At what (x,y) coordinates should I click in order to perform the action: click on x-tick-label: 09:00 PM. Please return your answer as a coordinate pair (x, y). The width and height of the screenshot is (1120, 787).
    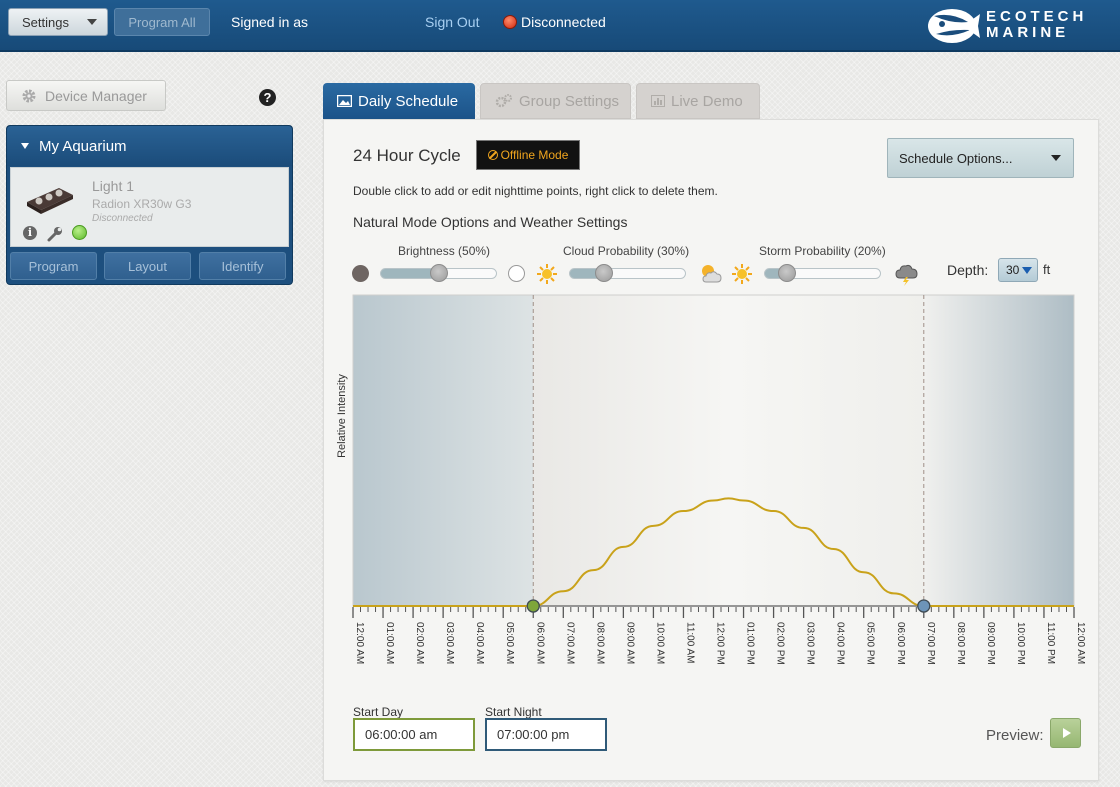
    Looking at the image, I should click on (990, 643).